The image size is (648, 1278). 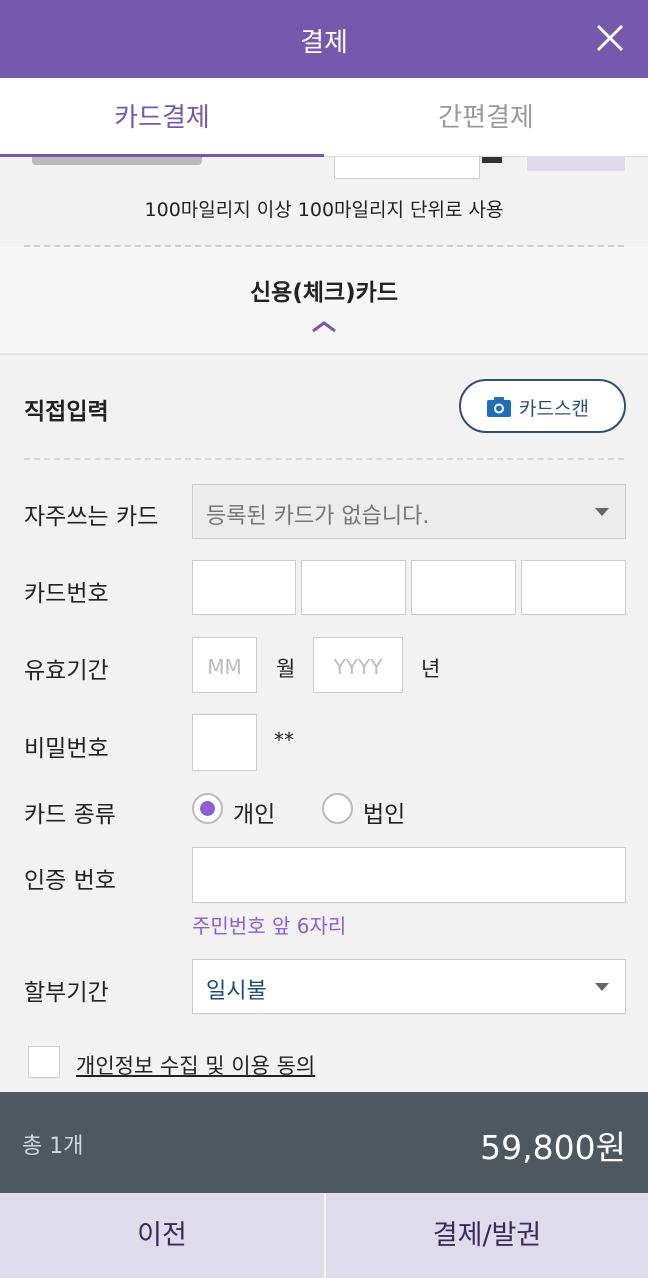 What do you see at coordinates (407, 168) in the screenshot?
I see `mileage-input` at bounding box center [407, 168].